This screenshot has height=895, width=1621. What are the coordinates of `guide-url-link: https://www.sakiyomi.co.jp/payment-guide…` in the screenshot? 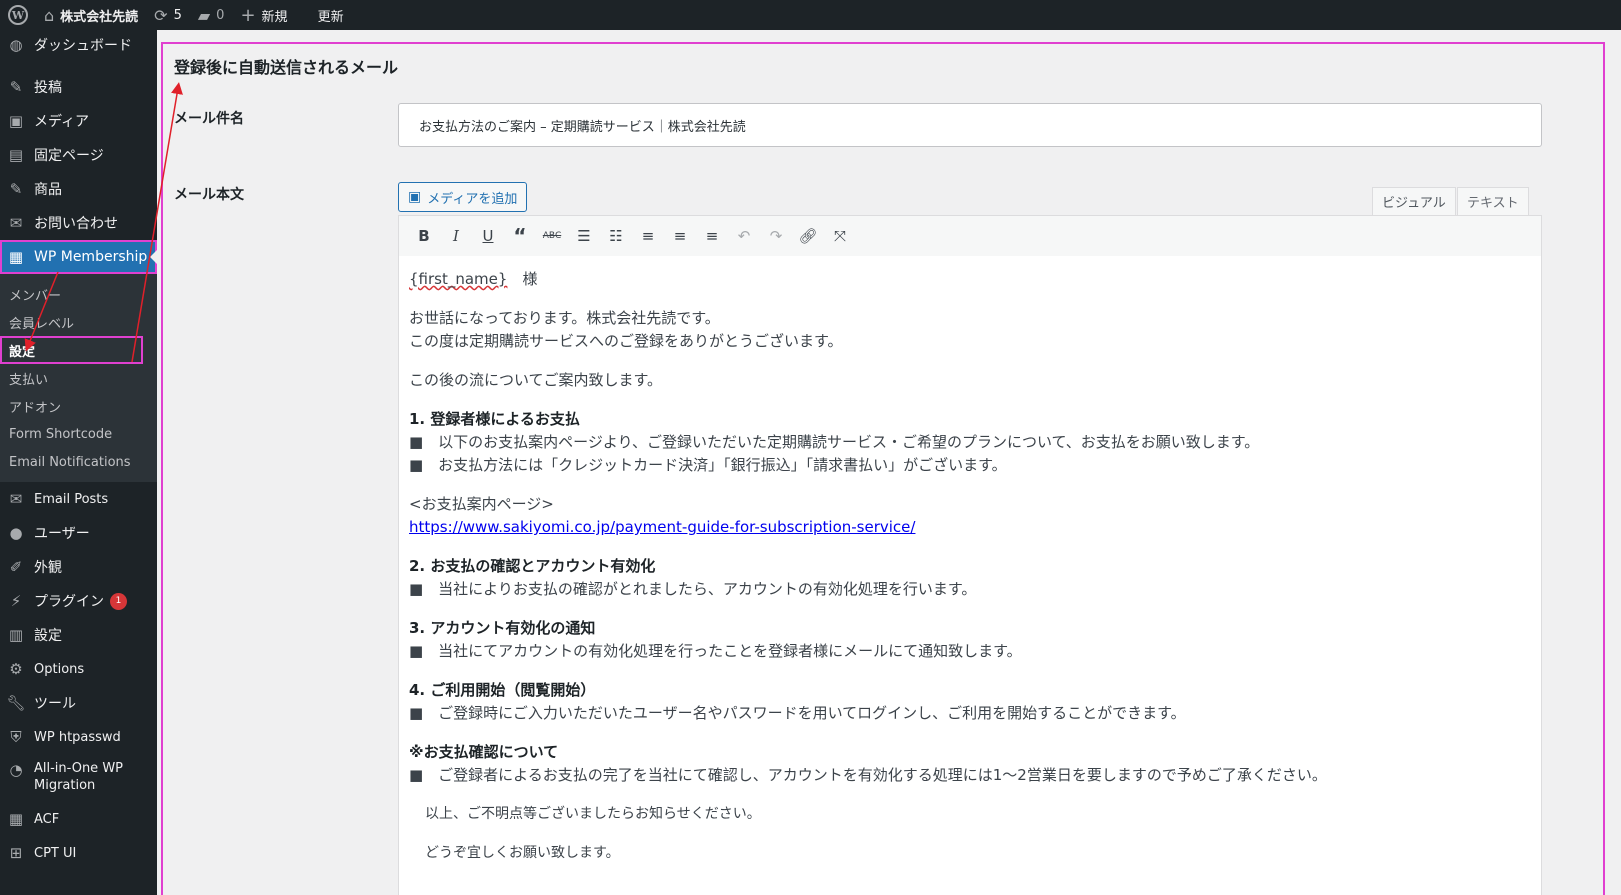 It's located at (970, 527).